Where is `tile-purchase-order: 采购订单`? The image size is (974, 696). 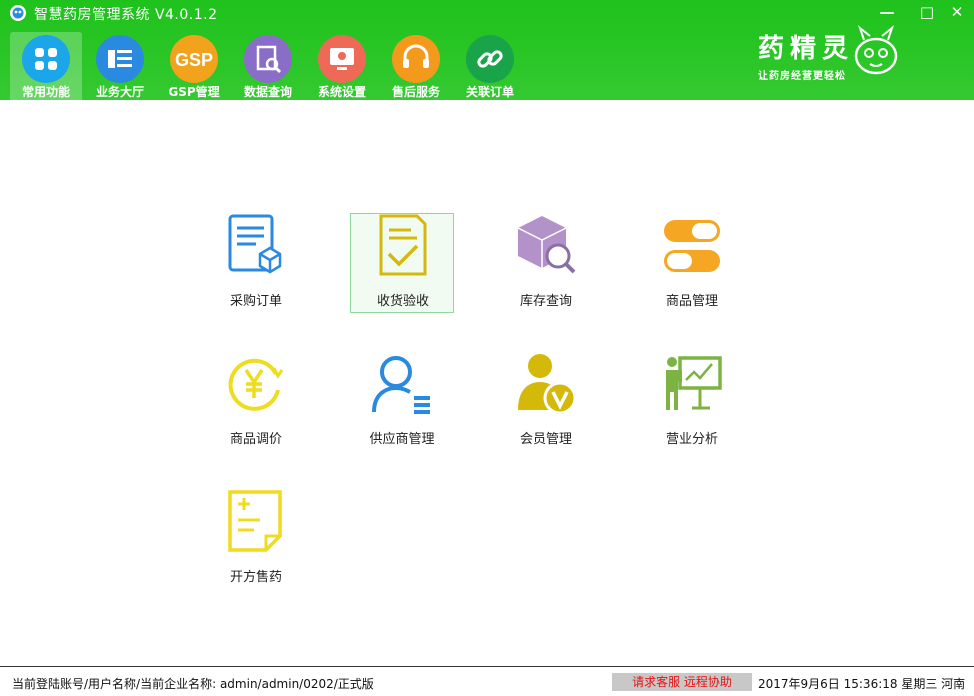
tile-purchase-order: 采购订单 is located at coordinates (256, 264).